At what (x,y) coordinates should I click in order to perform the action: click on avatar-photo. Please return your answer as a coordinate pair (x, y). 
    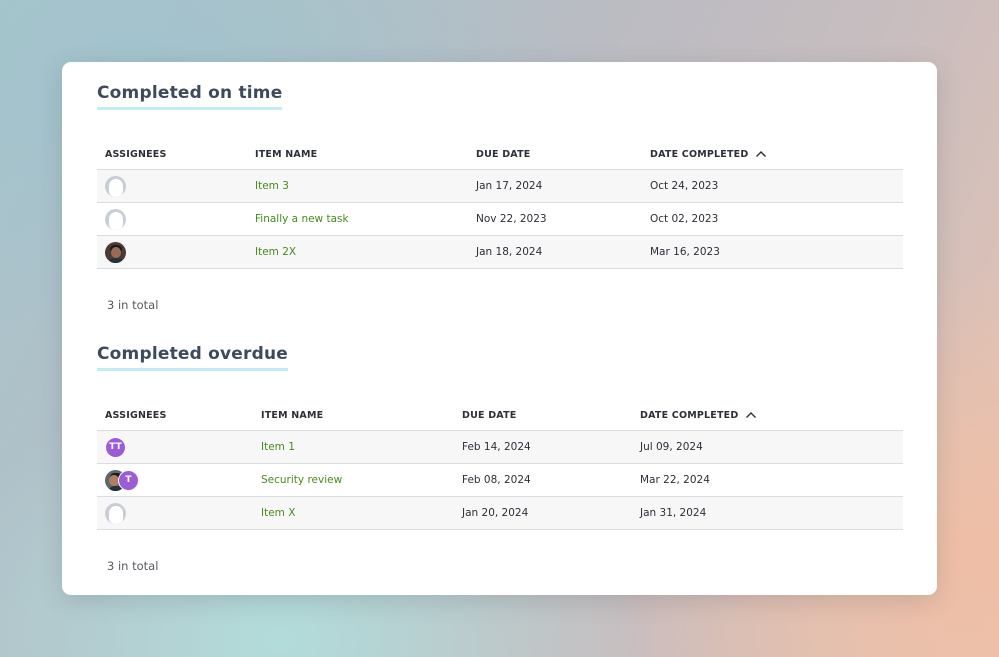
    Looking at the image, I should click on (115, 252).